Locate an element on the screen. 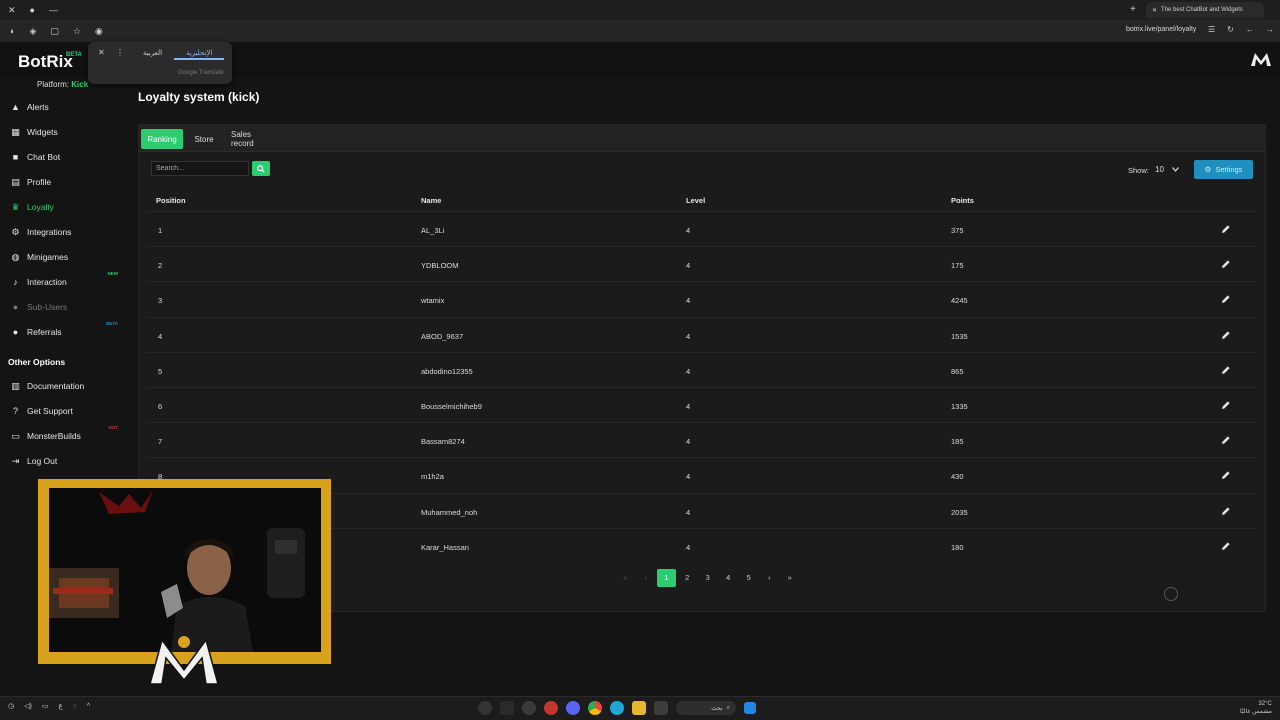  sidebar-item-referrals: ● Referrals BETA is located at coordinates (69, 330).